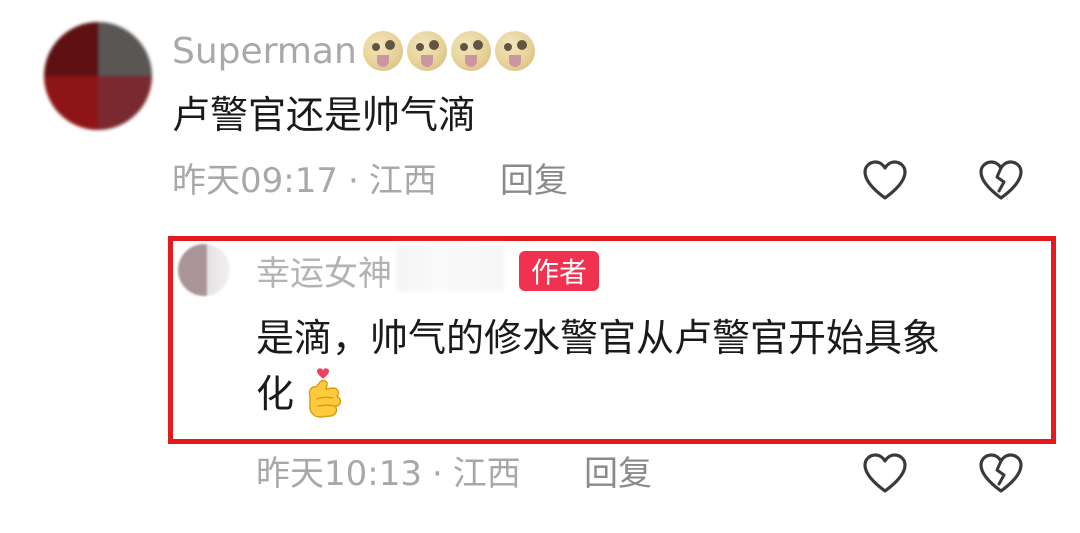  Describe the element at coordinates (324, 270) in the screenshot. I see `author-username: 幸运女神` at that location.